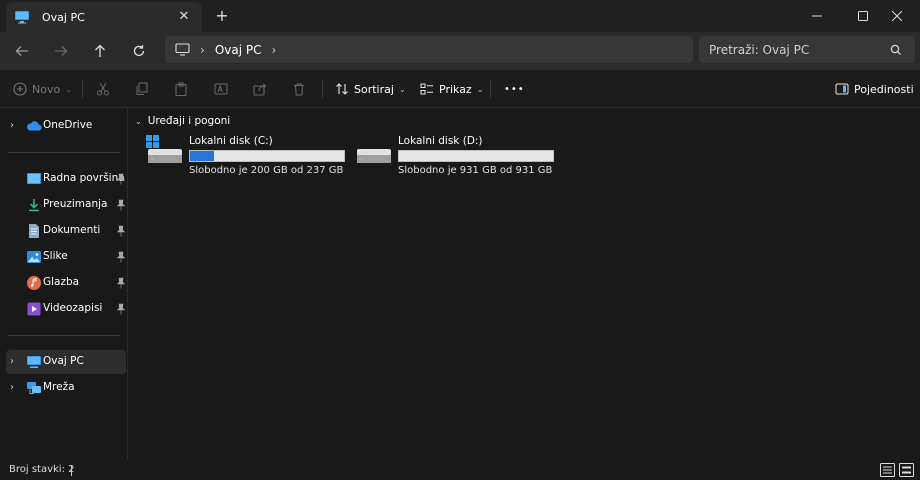 This screenshot has width=920, height=480. I want to click on drive-name: Lokalni disk (D:), so click(440, 141).